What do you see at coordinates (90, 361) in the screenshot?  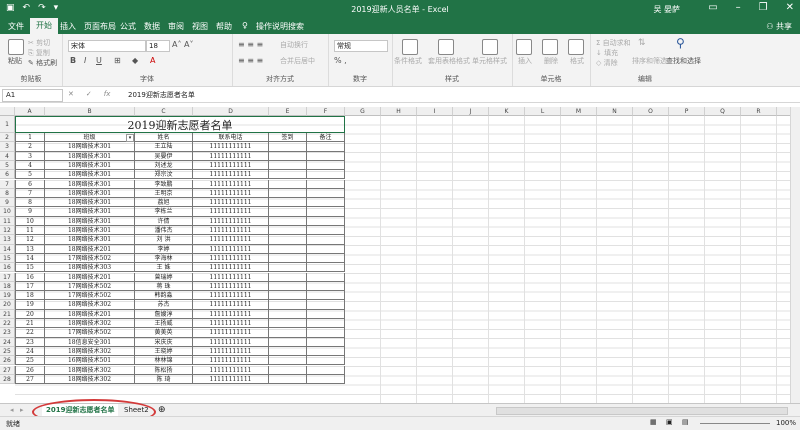 I see `table-cell: 16网络技术501` at bounding box center [90, 361].